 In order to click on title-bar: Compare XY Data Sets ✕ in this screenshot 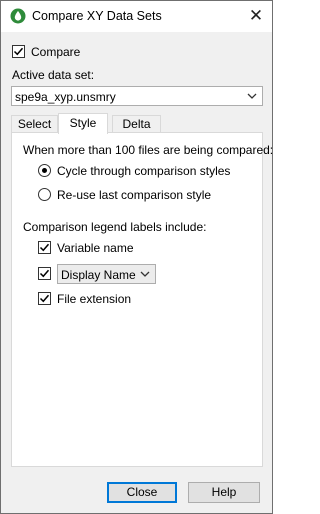, I will do `click(136, 16)`.